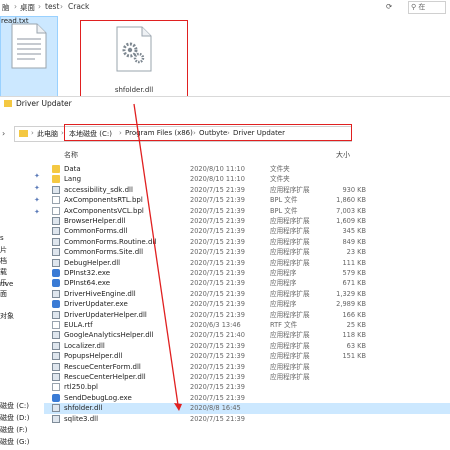 This screenshot has width=450, height=450. Describe the element at coordinates (27, 7) in the screenshot. I see `breadcrumb-item: 桌面` at that location.